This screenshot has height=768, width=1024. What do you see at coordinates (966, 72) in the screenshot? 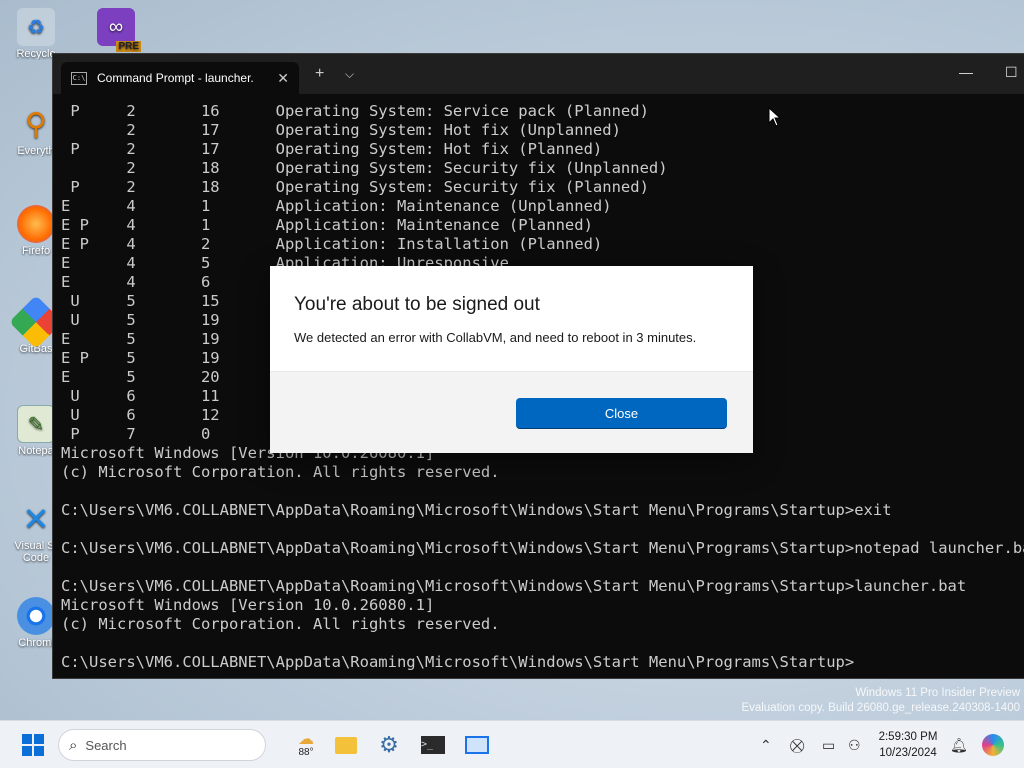
I see `minimize-button: —` at bounding box center [966, 72].